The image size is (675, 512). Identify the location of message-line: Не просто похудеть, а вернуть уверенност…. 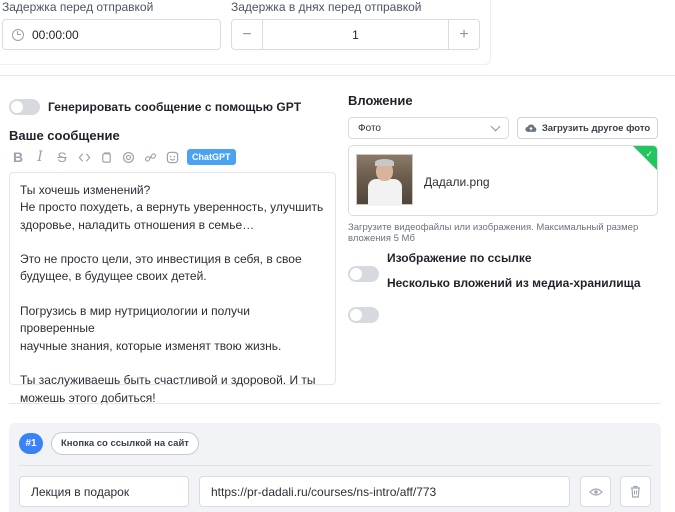
(172, 207).